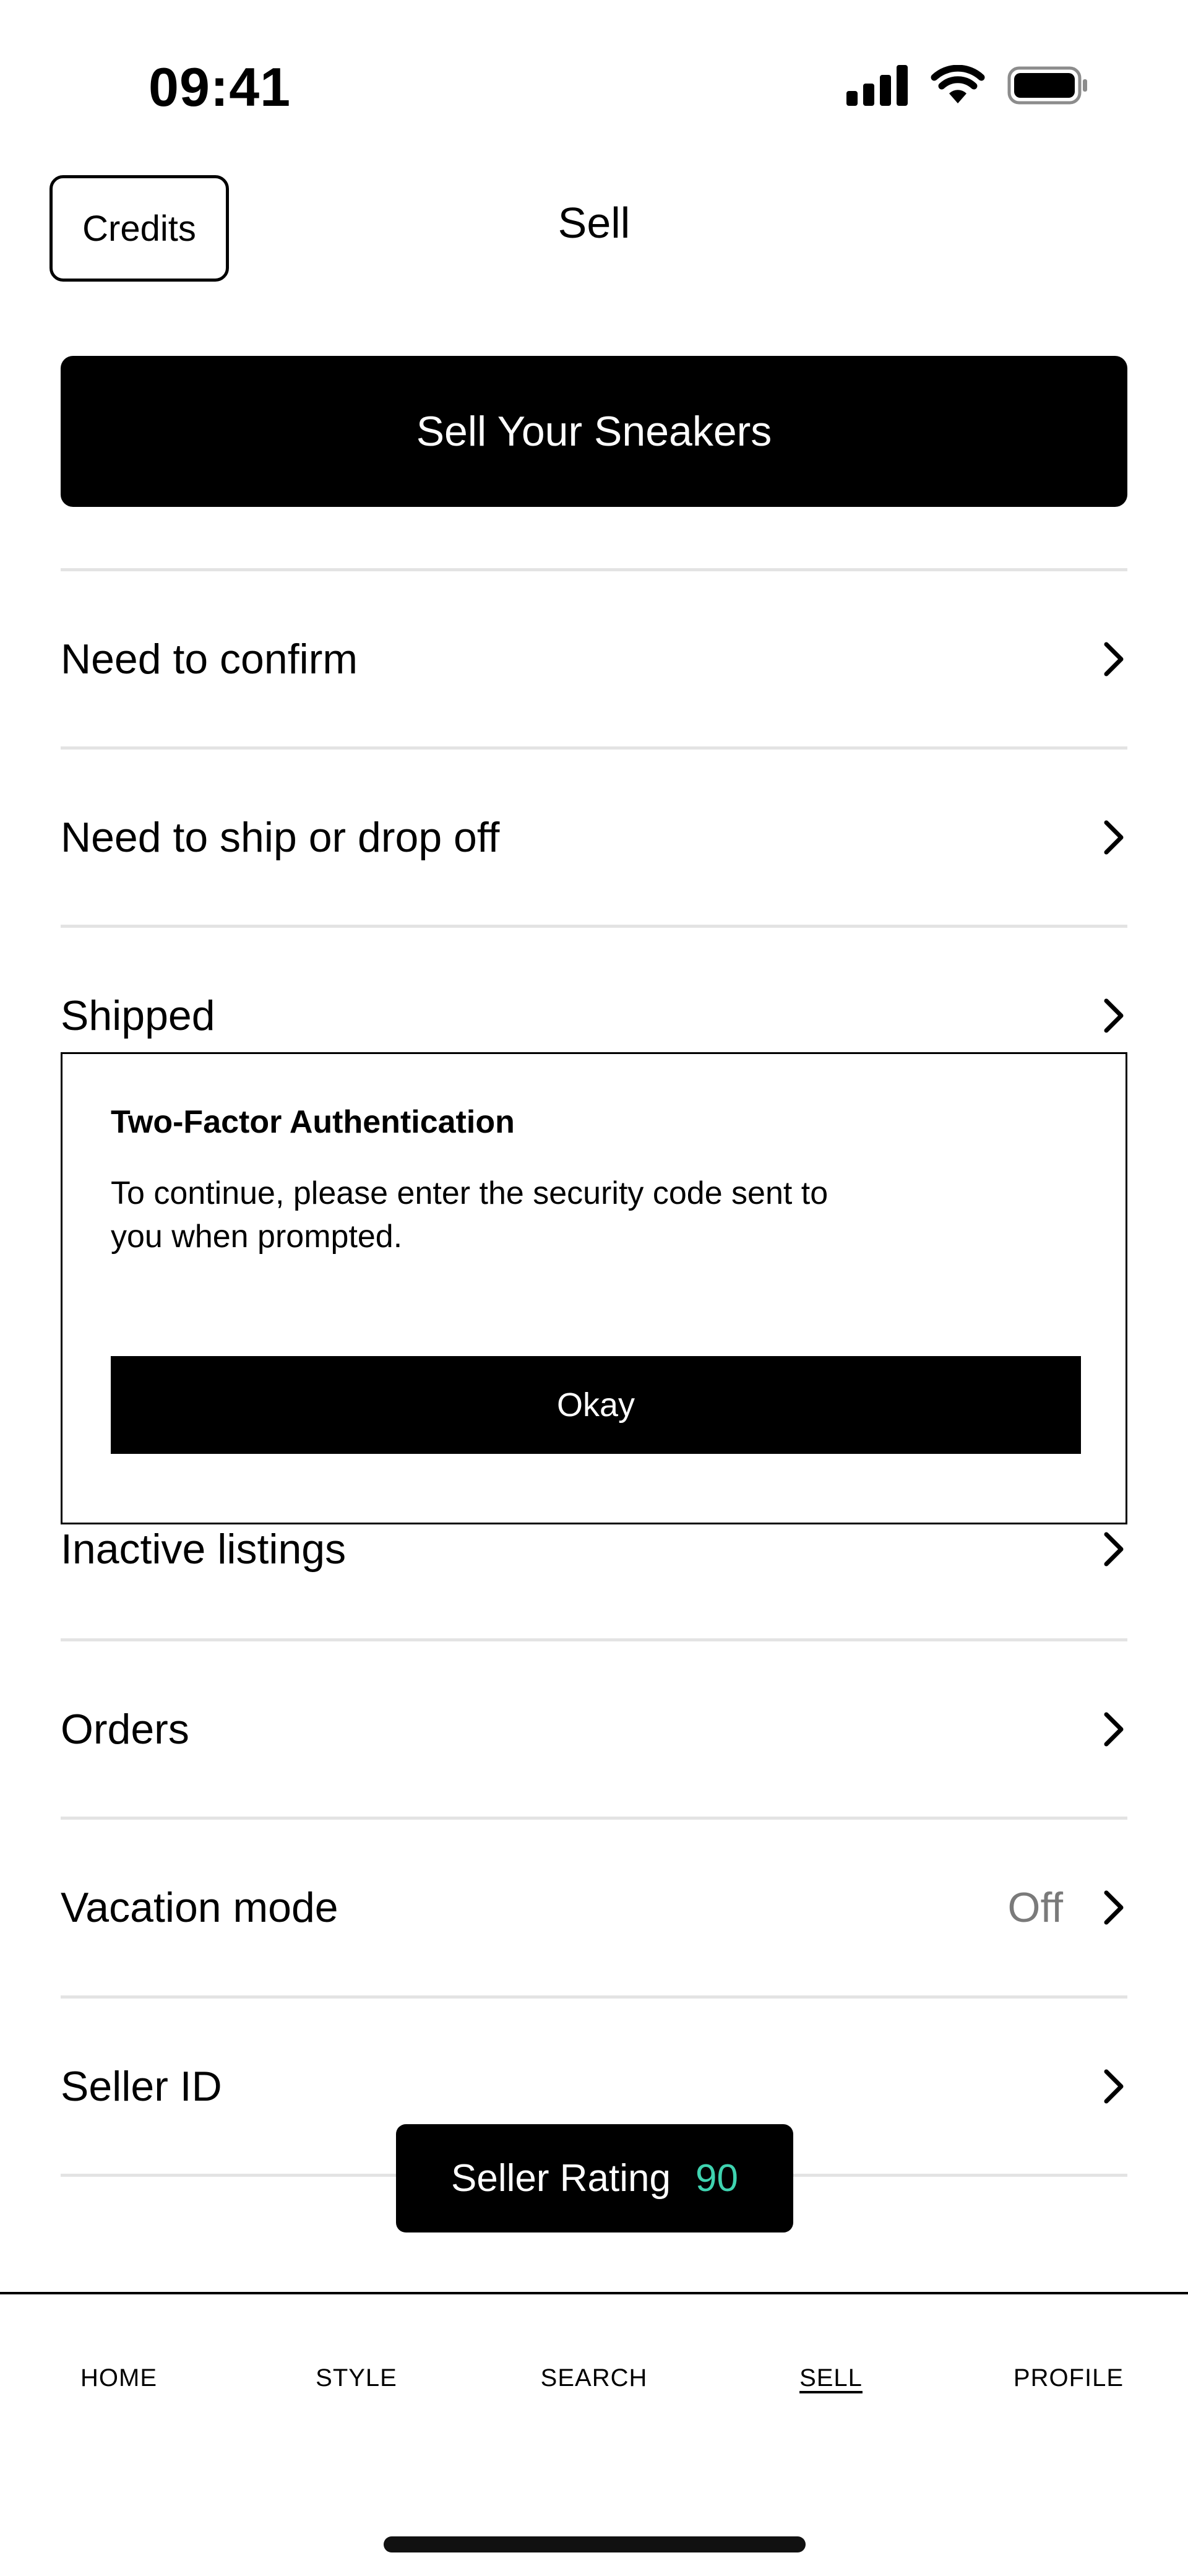 This screenshot has width=1188, height=2576. I want to click on nav-divider, so click(594, 2293).